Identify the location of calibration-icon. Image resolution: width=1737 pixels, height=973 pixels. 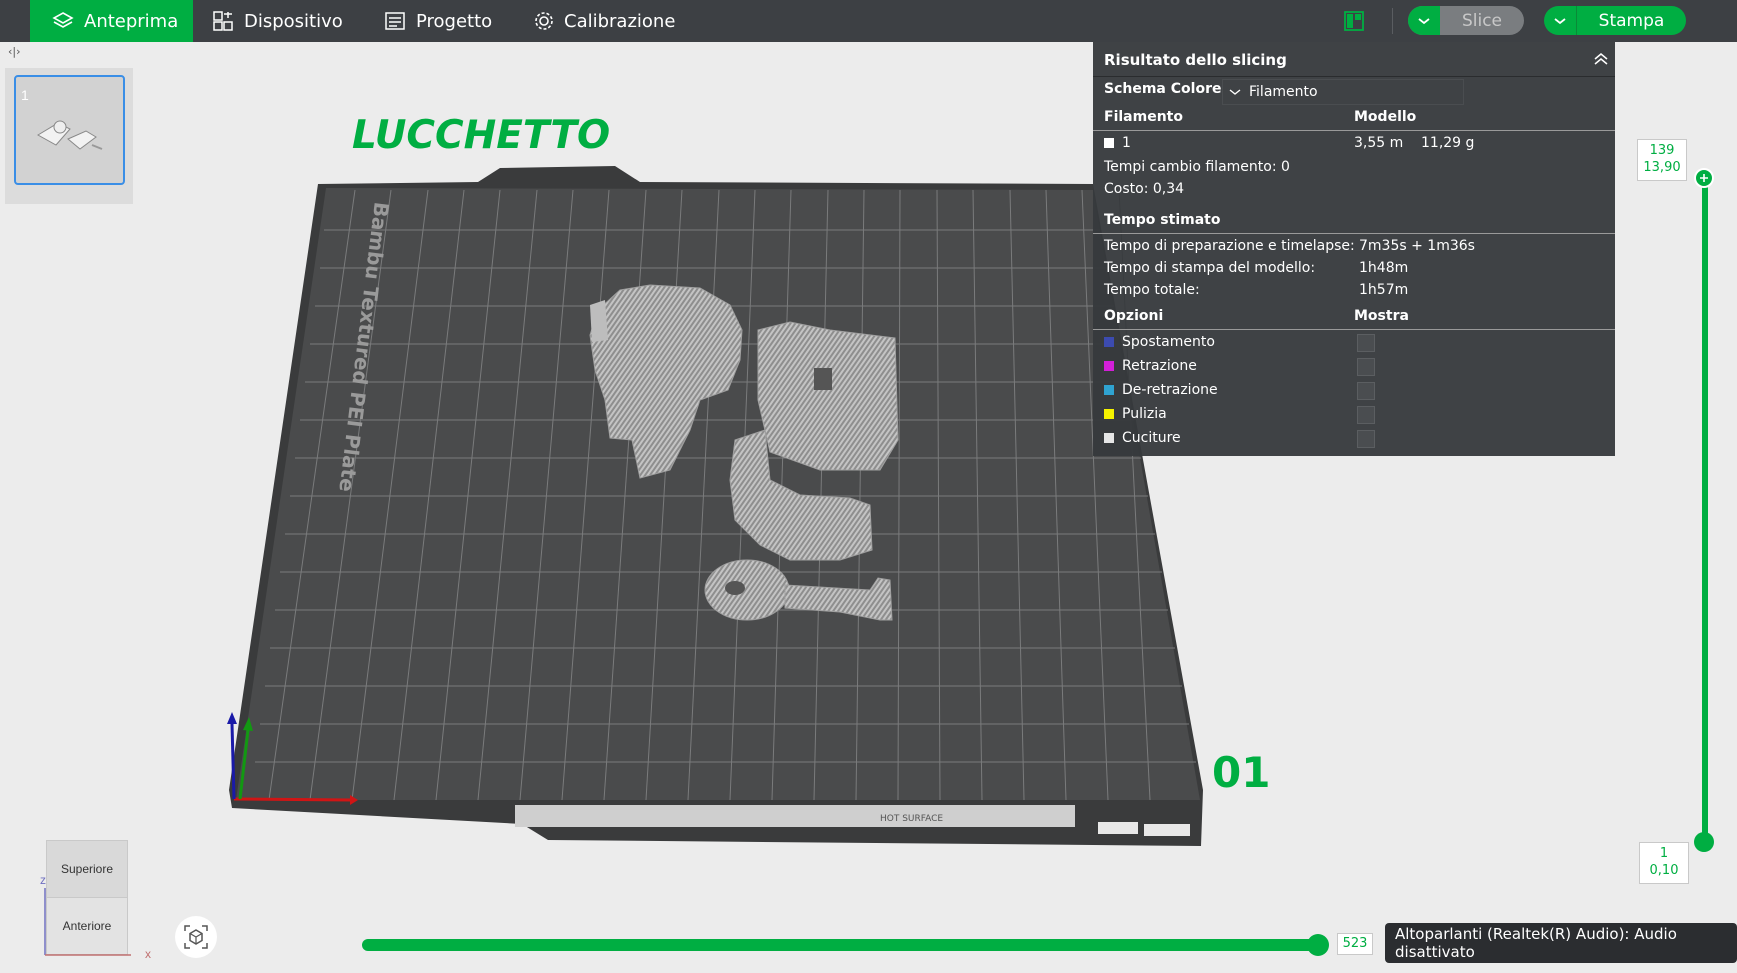
(544, 21).